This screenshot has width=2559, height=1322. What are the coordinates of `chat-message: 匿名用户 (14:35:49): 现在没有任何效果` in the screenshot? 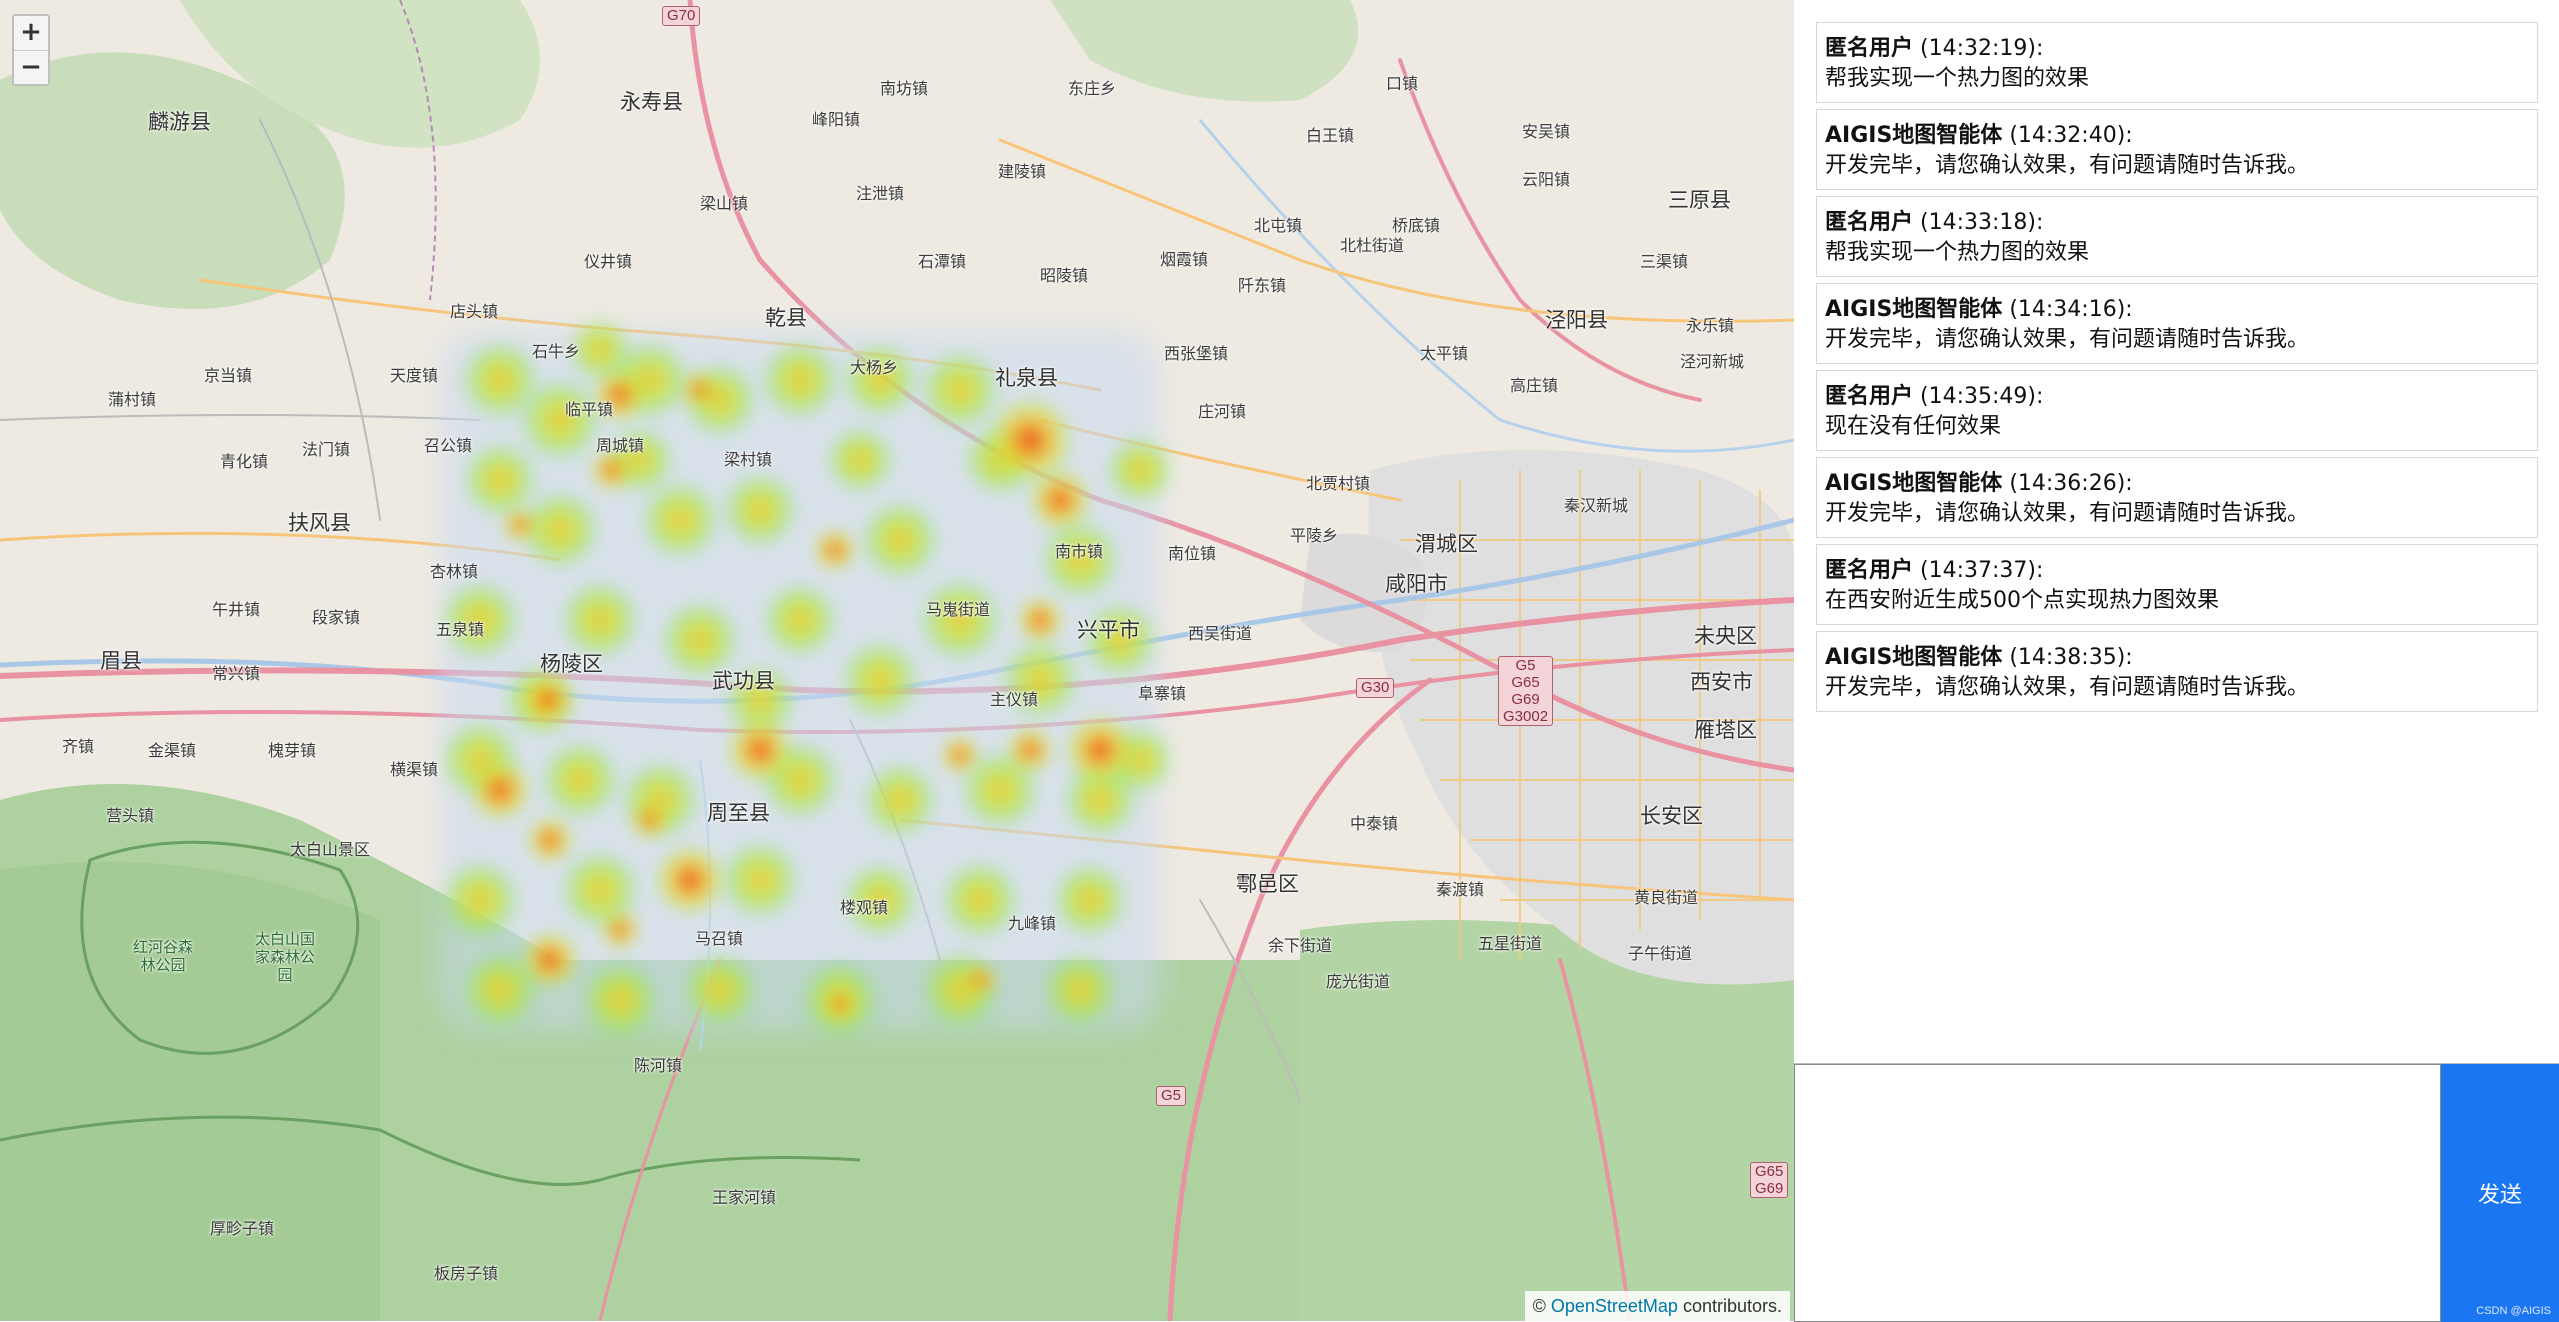 It's located at (2177, 410).